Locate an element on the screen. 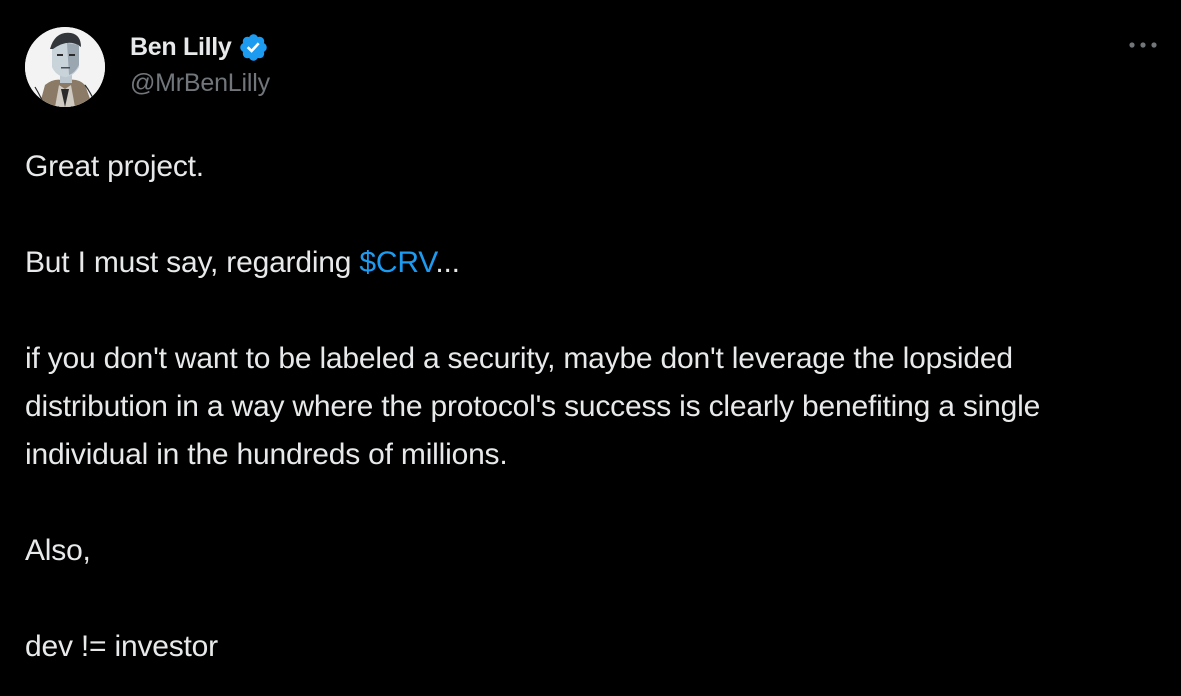 Image resolution: width=1181 pixels, height=696 pixels. more-horizontal-icon is located at coordinates (1143, 45).